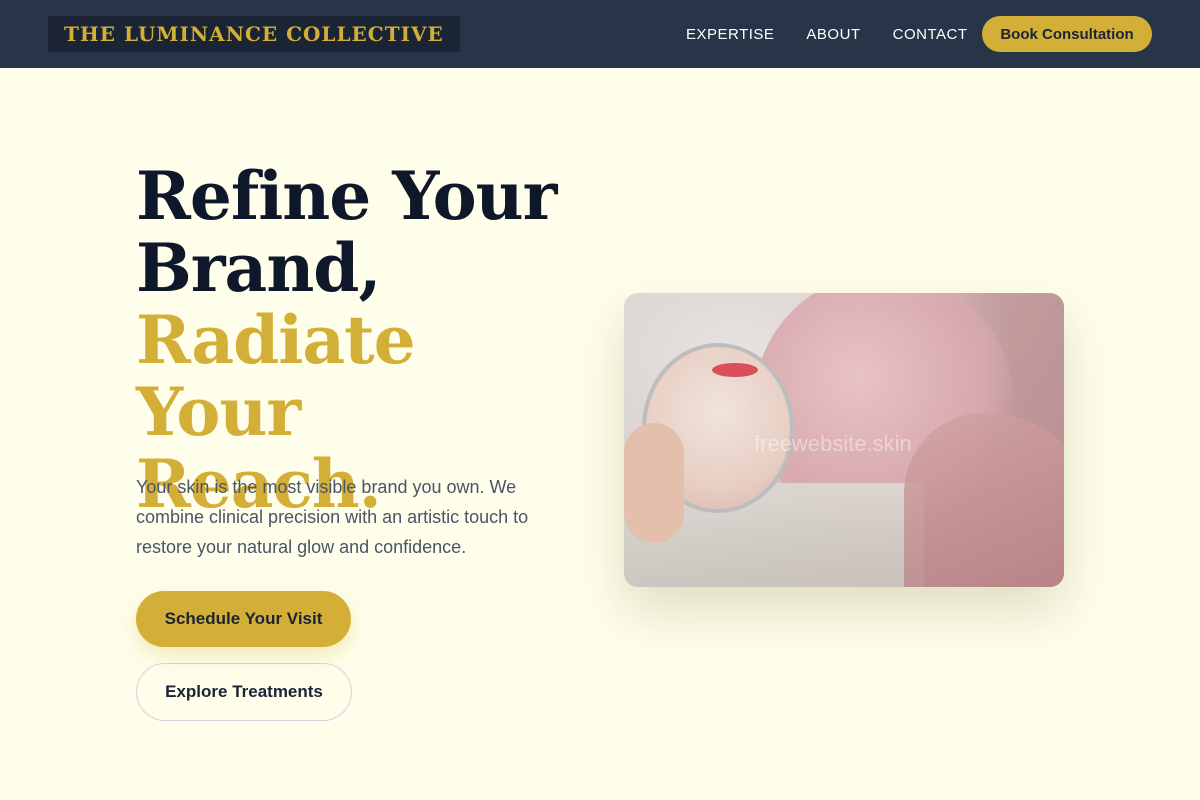 The width and height of the screenshot is (1200, 800). I want to click on nav-links: EXPERTISE ABOUT CONTACT, so click(843, 34).